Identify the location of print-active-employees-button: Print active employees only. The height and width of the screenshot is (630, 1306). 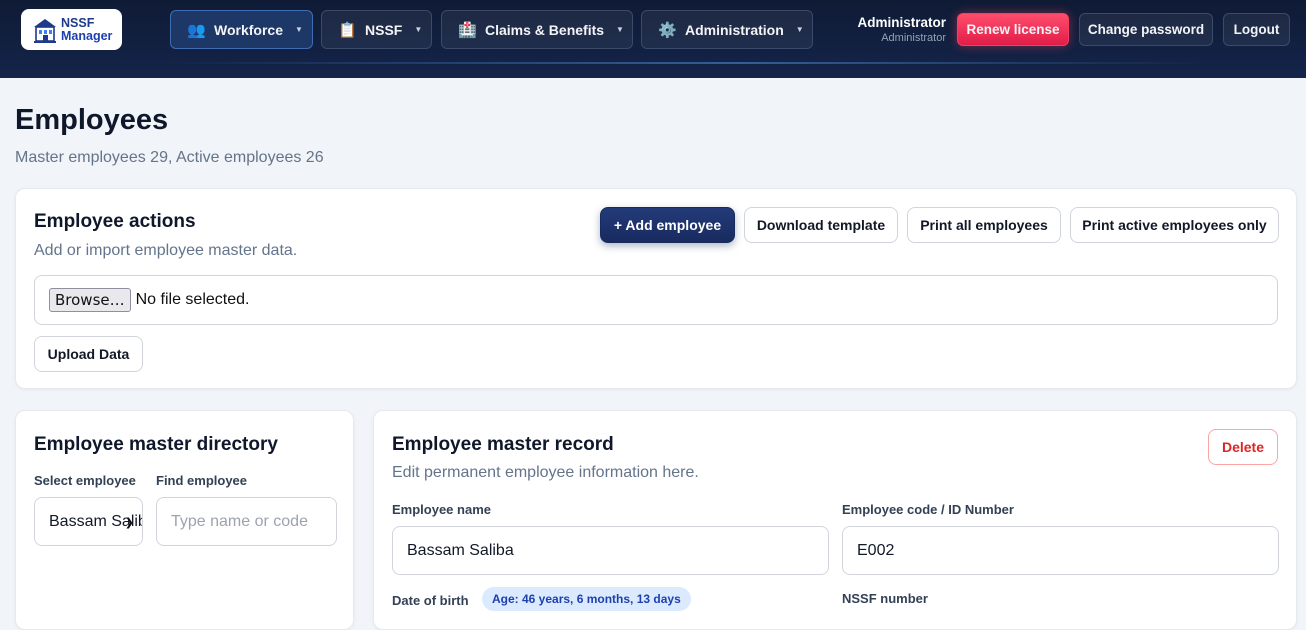
(1174, 225).